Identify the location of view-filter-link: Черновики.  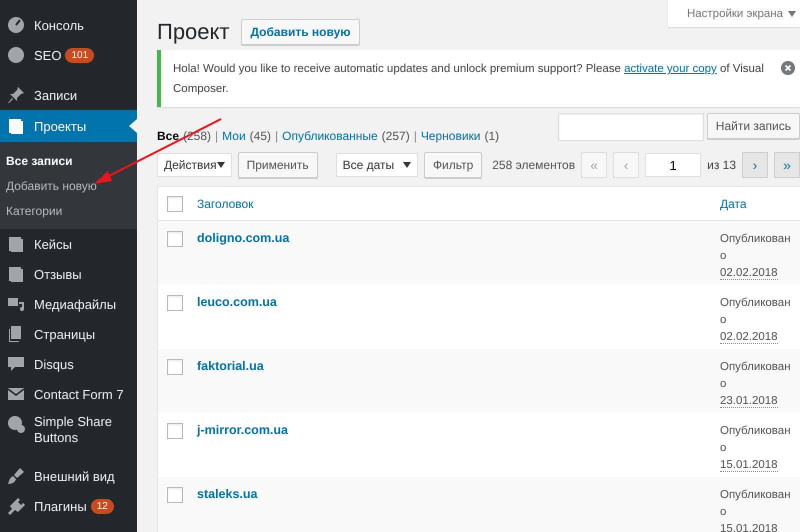
(450, 136).